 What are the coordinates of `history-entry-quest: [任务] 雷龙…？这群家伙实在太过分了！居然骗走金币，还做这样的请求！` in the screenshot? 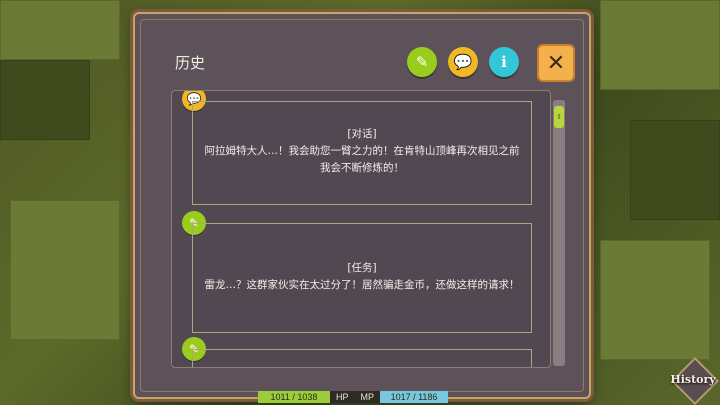 It's located at (362, 278).